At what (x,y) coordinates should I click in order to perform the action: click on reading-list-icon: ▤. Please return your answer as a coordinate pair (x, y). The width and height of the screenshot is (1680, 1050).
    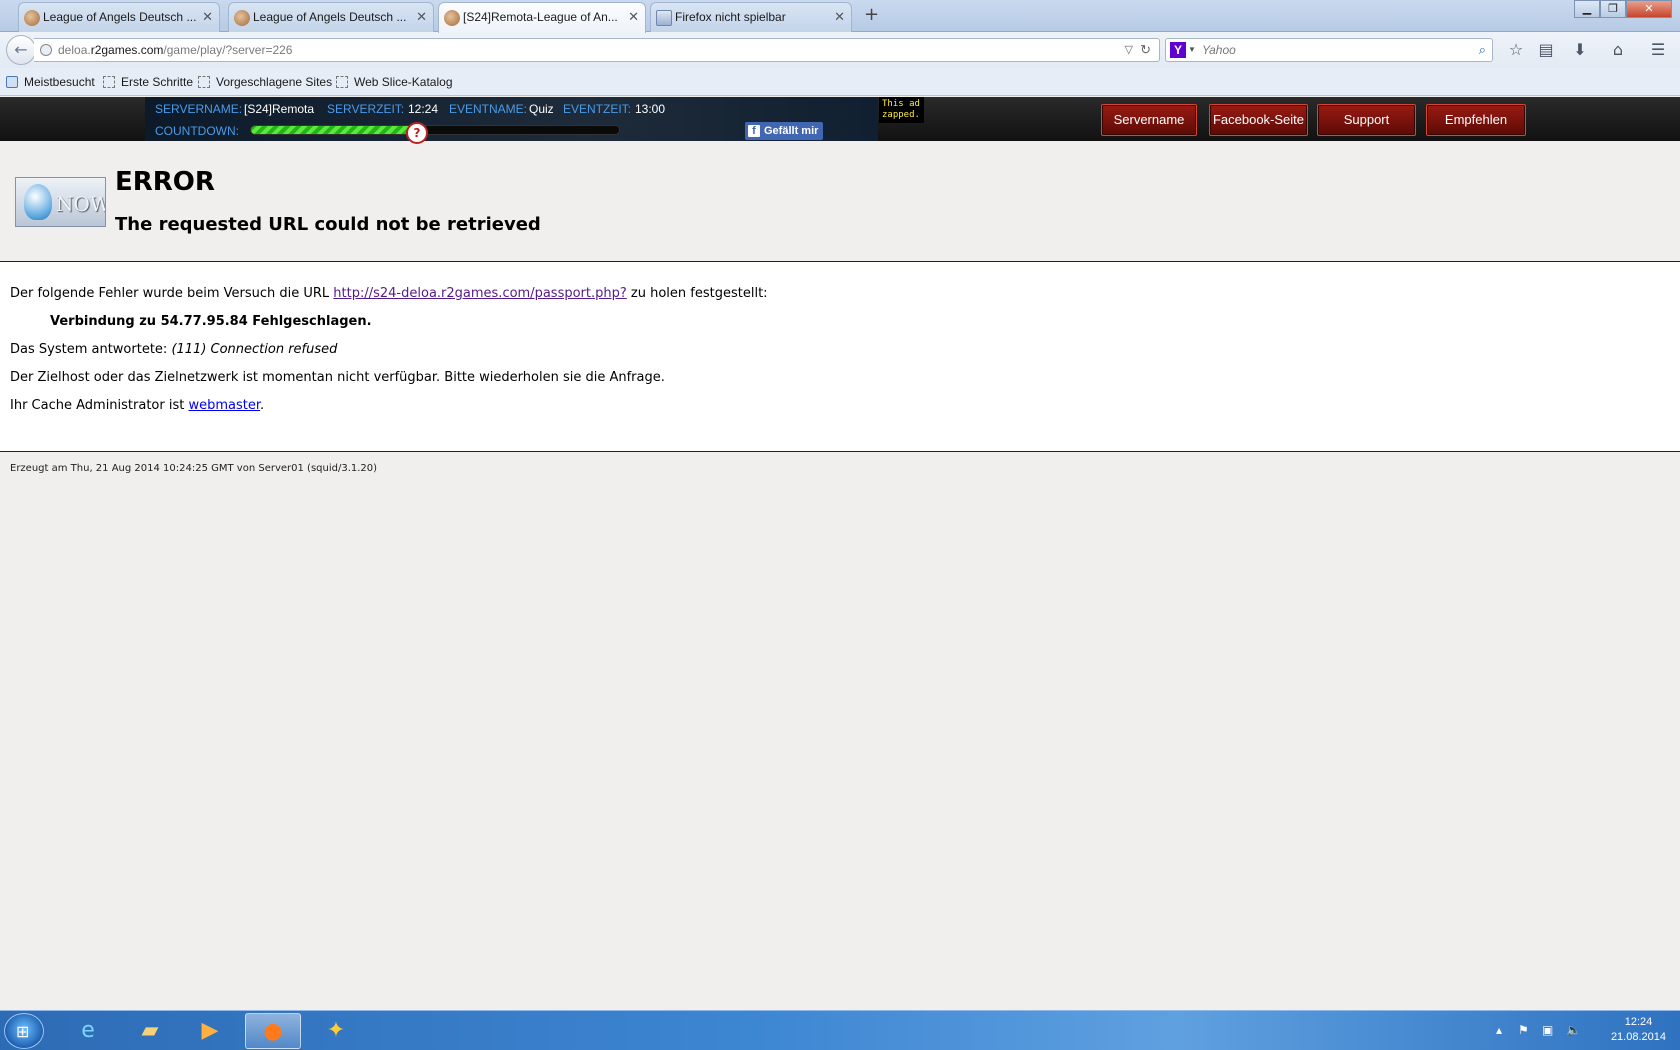
    Looking at the image, I should click on (1546, 50).